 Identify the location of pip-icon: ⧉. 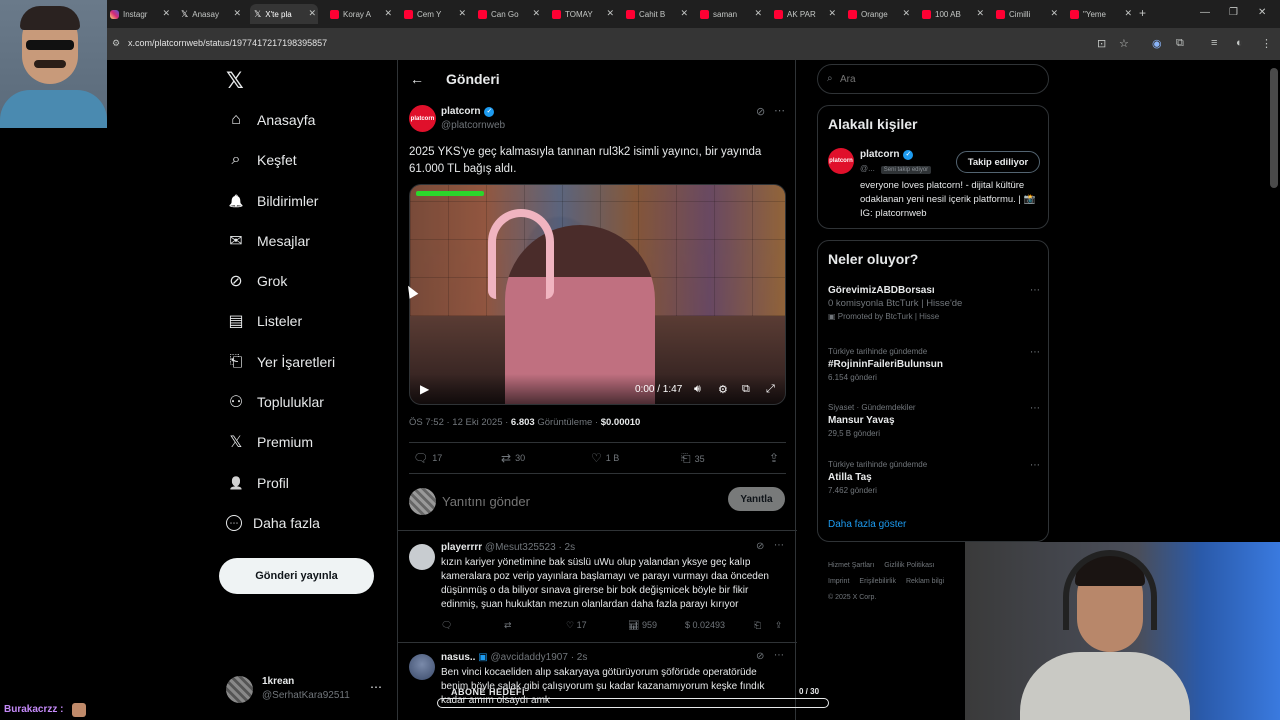
(746, 389).